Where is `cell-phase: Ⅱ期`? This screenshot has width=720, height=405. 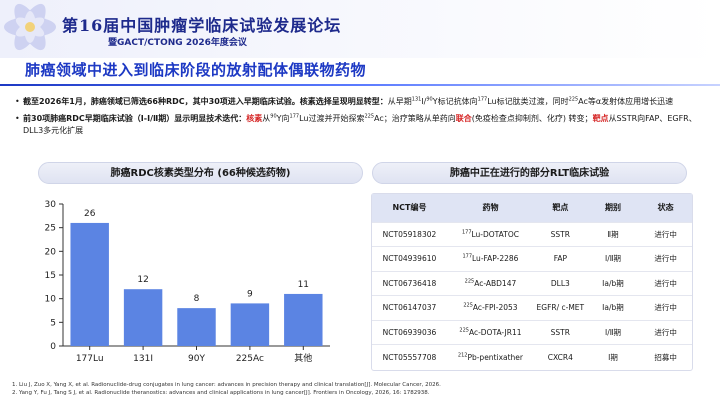
cell-phase: Ⅱ期 is located at coordinates (613, 234).